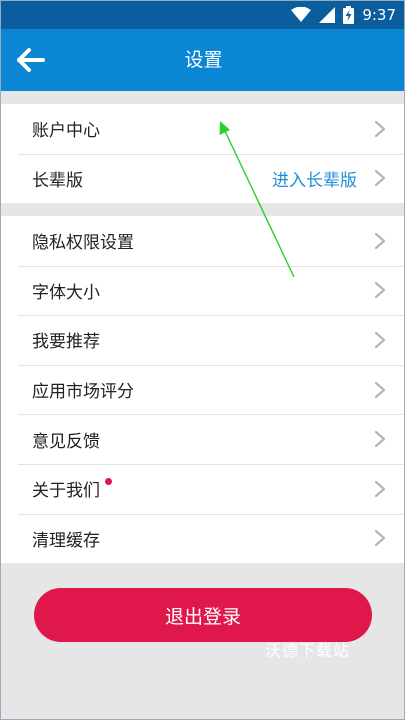 The width and height of the screenshot is (405, 720). I want to click on settings-item-label: 应用市场评分, so click(83, 392).